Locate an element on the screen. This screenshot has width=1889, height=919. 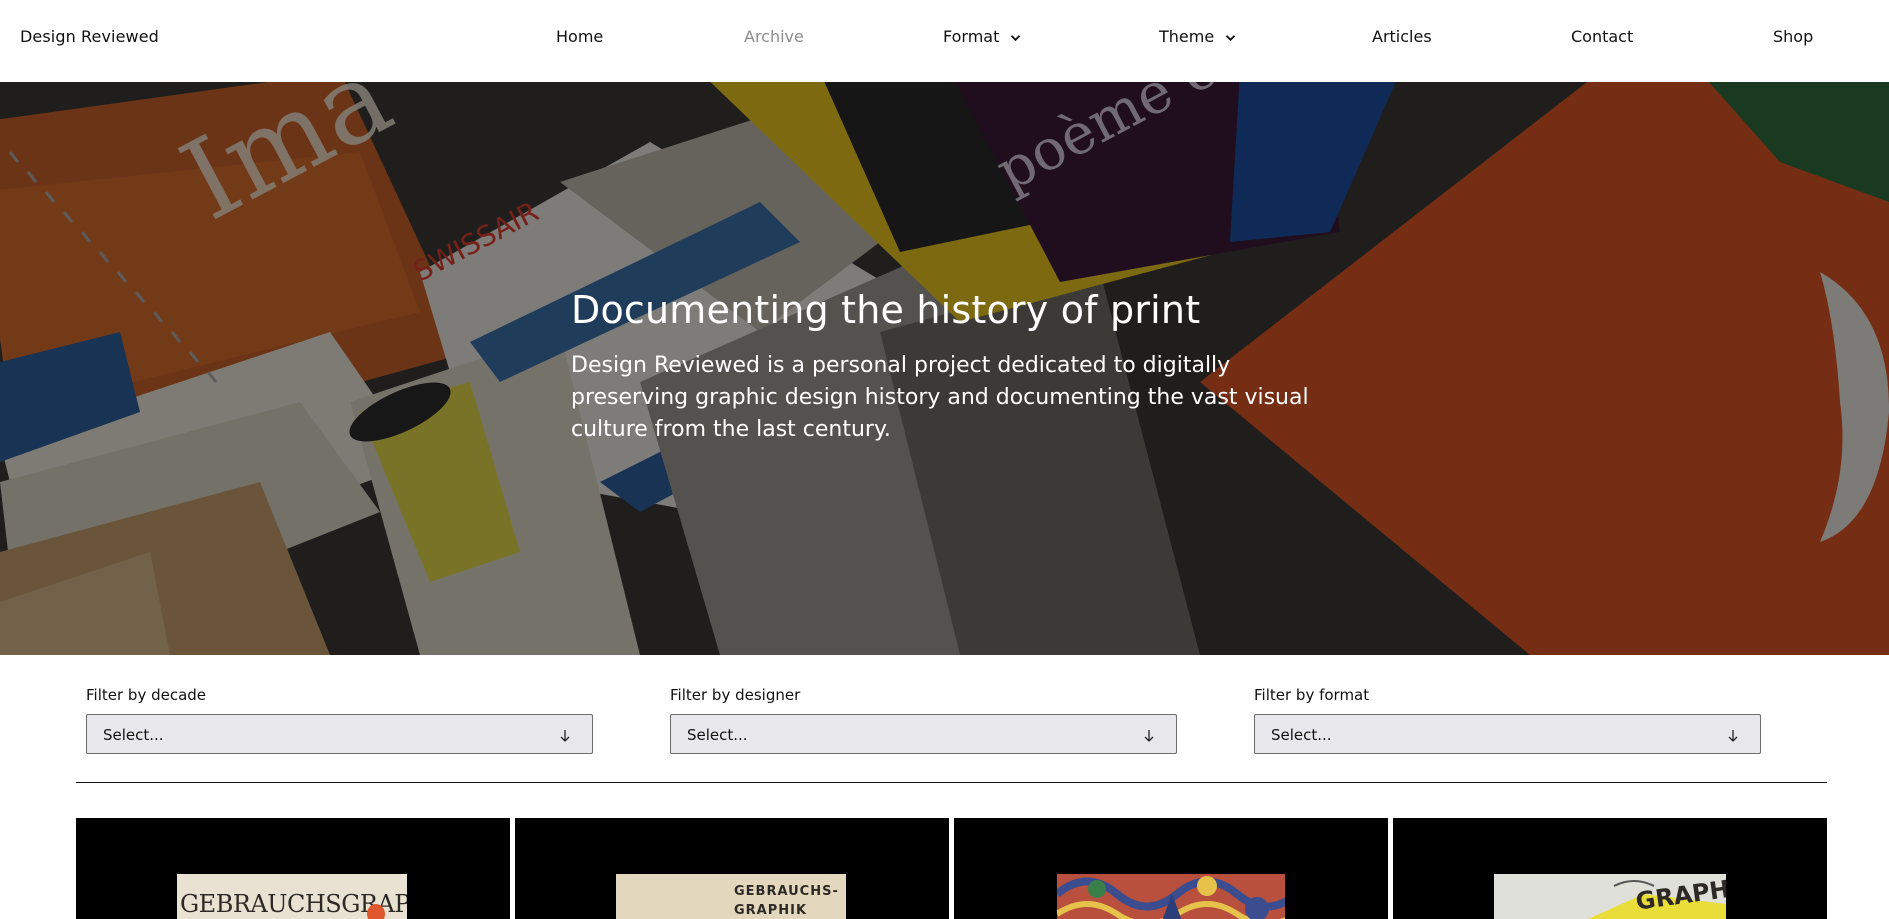
hero-title: Documenting the history of print is located at coordinates (886, 310).